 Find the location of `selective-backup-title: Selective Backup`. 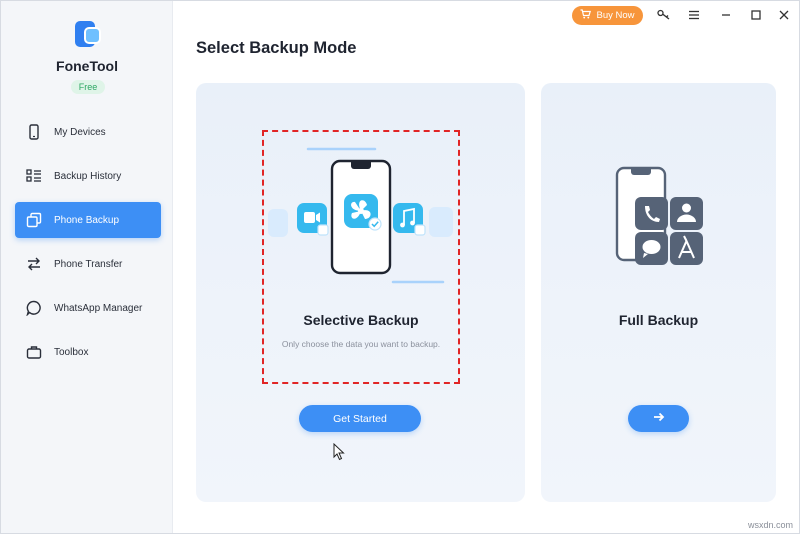

selective-backup-title: Selective Backup is located at coordinates (361, 320).